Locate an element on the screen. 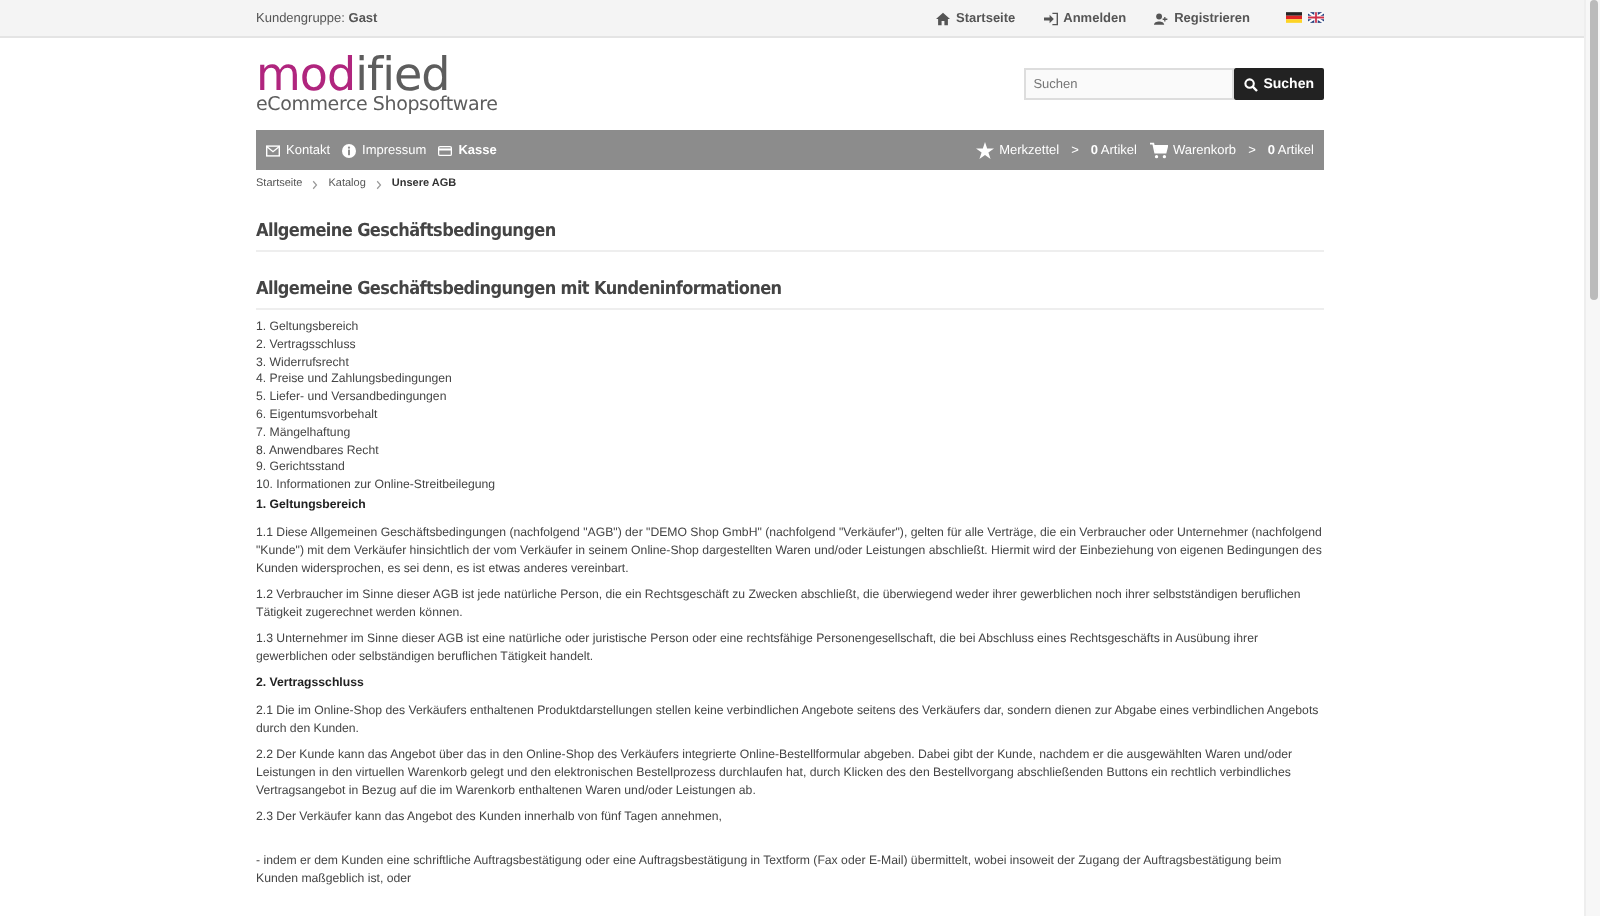 This screenshot has height=916, width=1600. envelope-icon is located at coordinates (273, 150).